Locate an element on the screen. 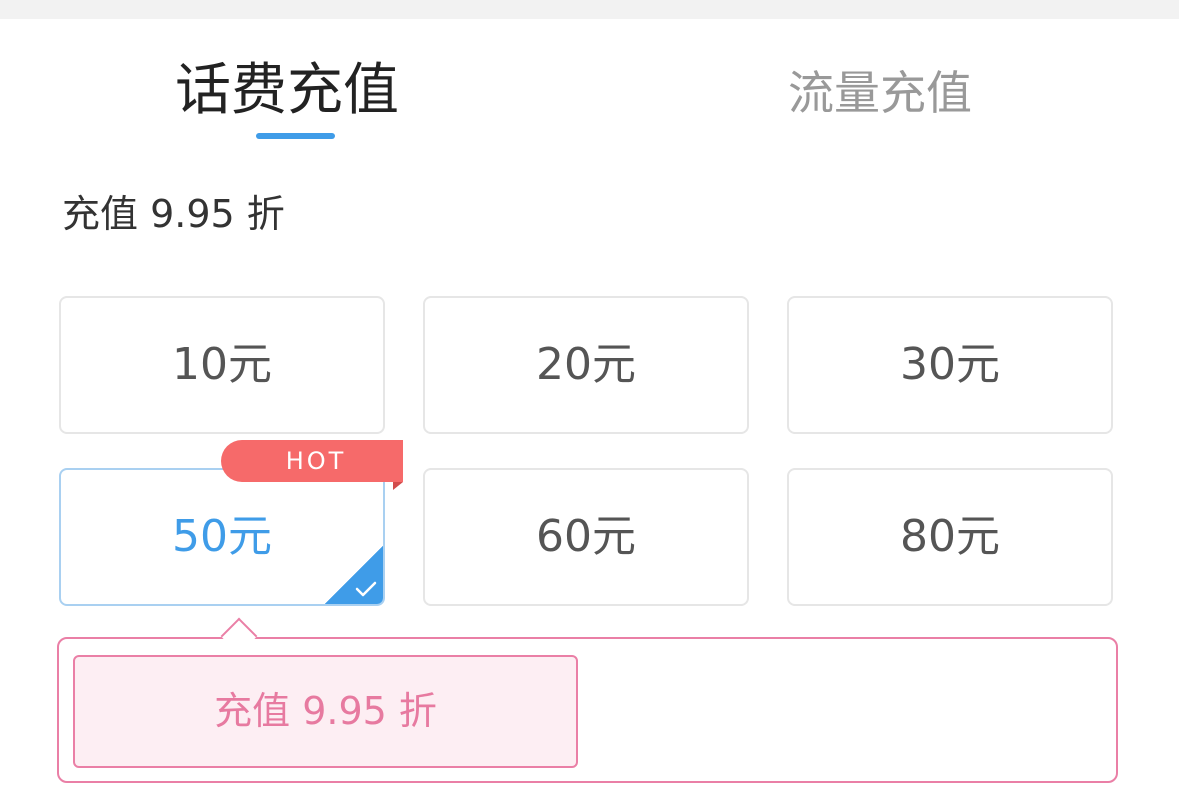 The width and height of the screenshot is (1179, 801). amount-option-10: 10元 is located at coordinates (222, 365).